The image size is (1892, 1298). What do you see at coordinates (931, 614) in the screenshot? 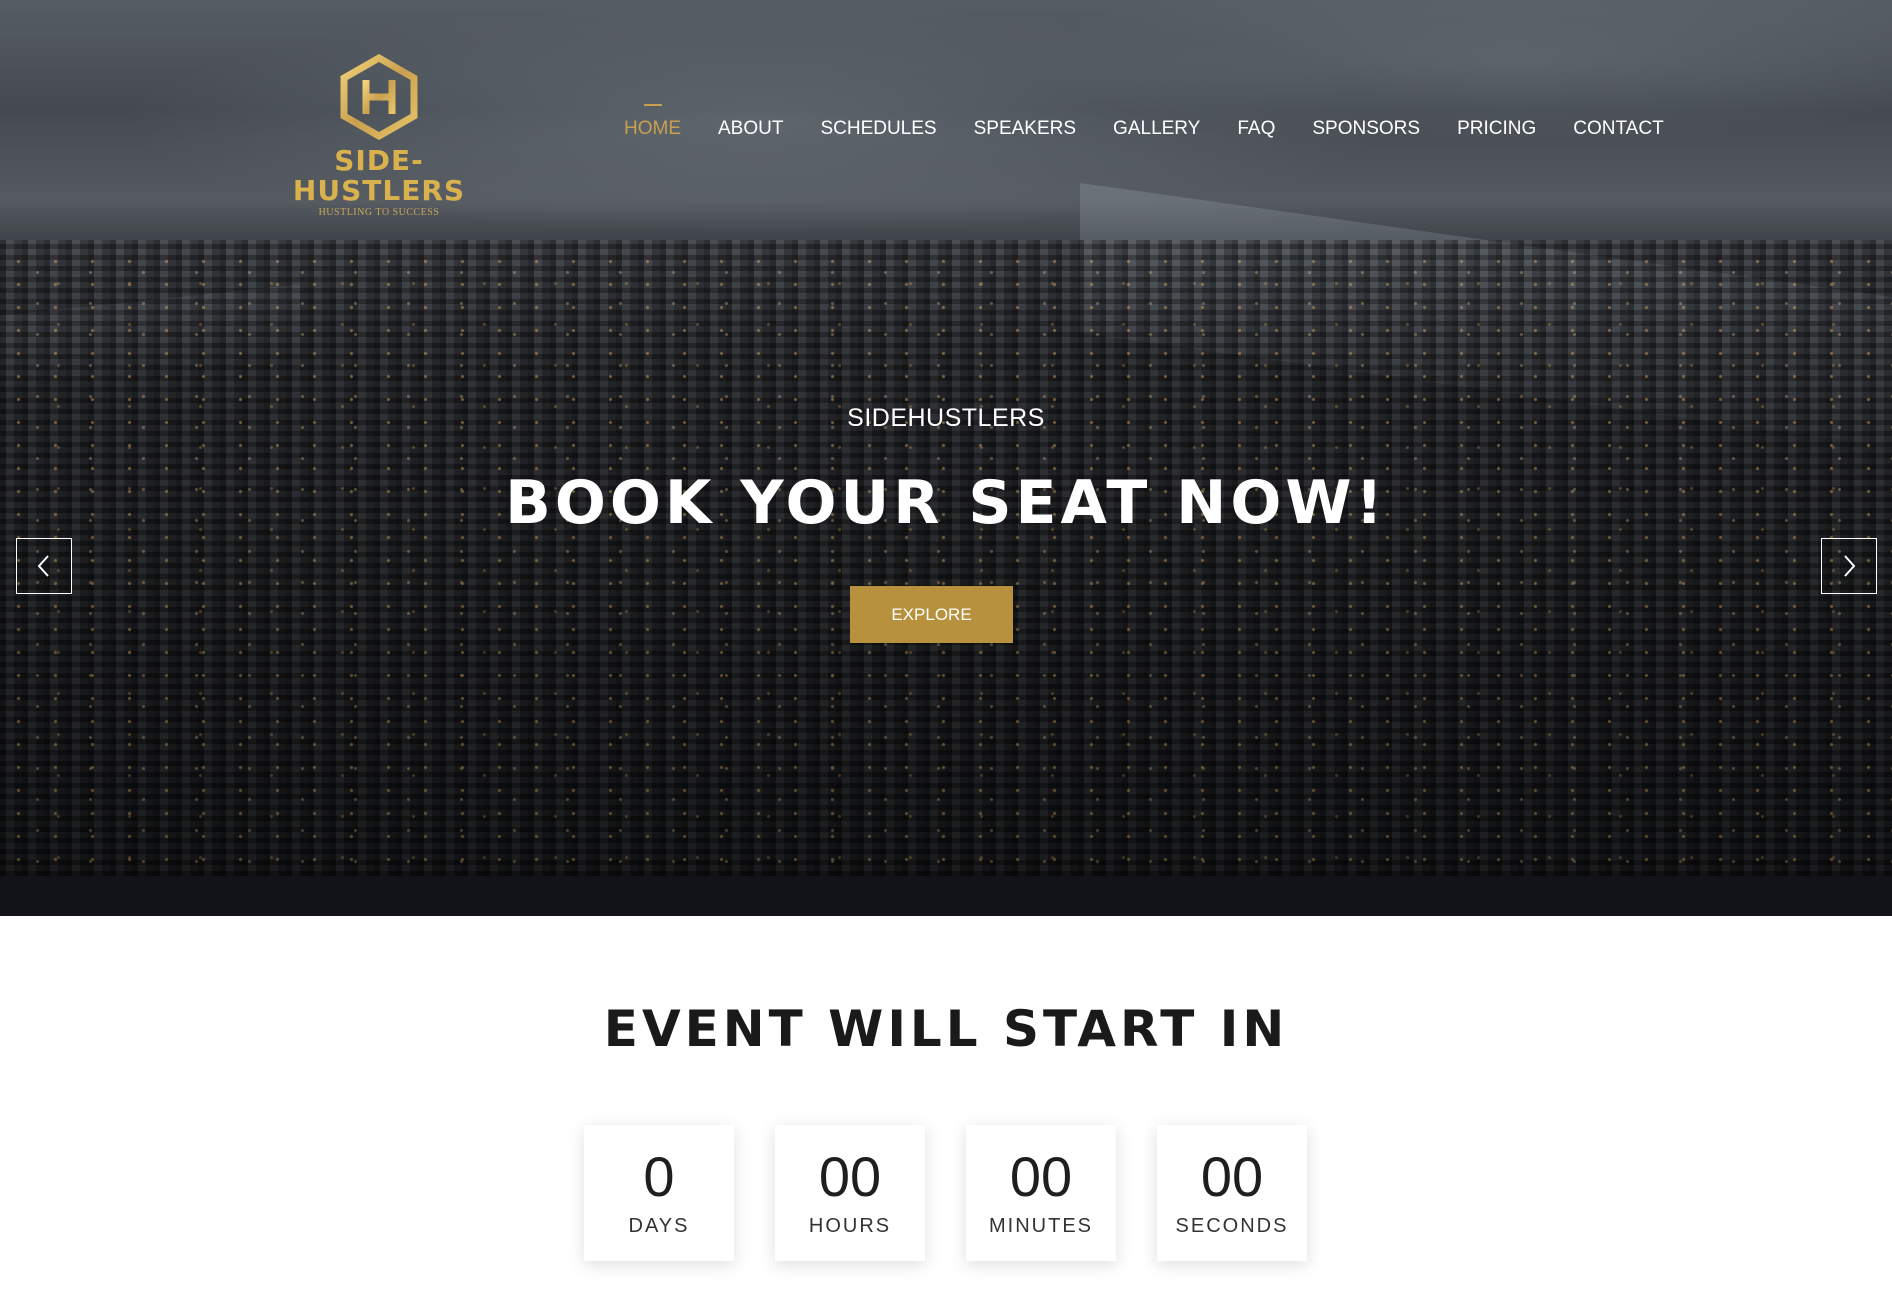
I see `explore-button: EXPLORE` at bounding box center [931, 614].